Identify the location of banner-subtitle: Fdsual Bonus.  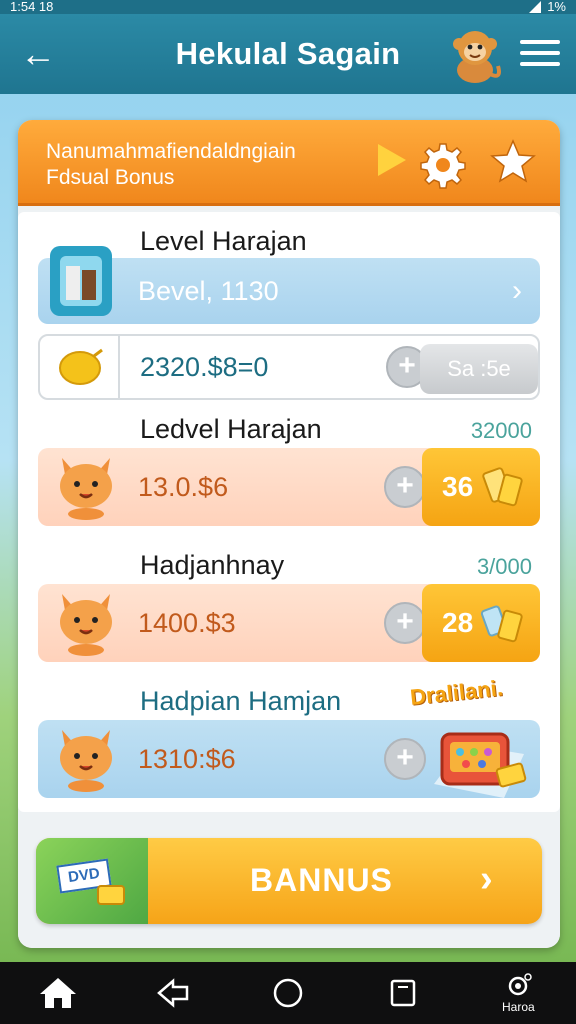
(110, 177).